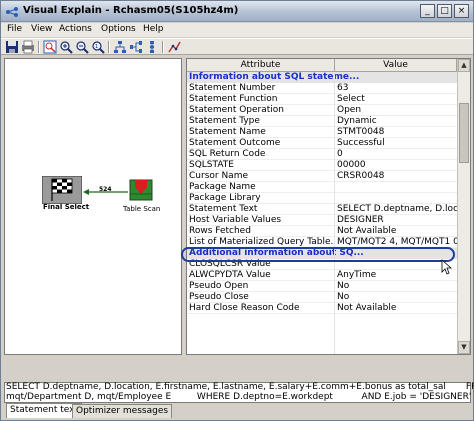 The image size is (474, 421). What do you see at coordinates (105, 189) in the screenshot?
I see `edge-row-count: 524` at bounding box center [105, 189].